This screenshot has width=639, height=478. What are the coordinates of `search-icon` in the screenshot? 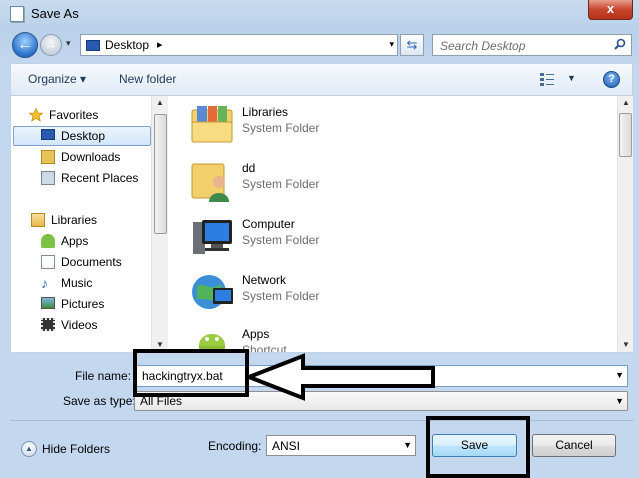 It's located at (620, 44).